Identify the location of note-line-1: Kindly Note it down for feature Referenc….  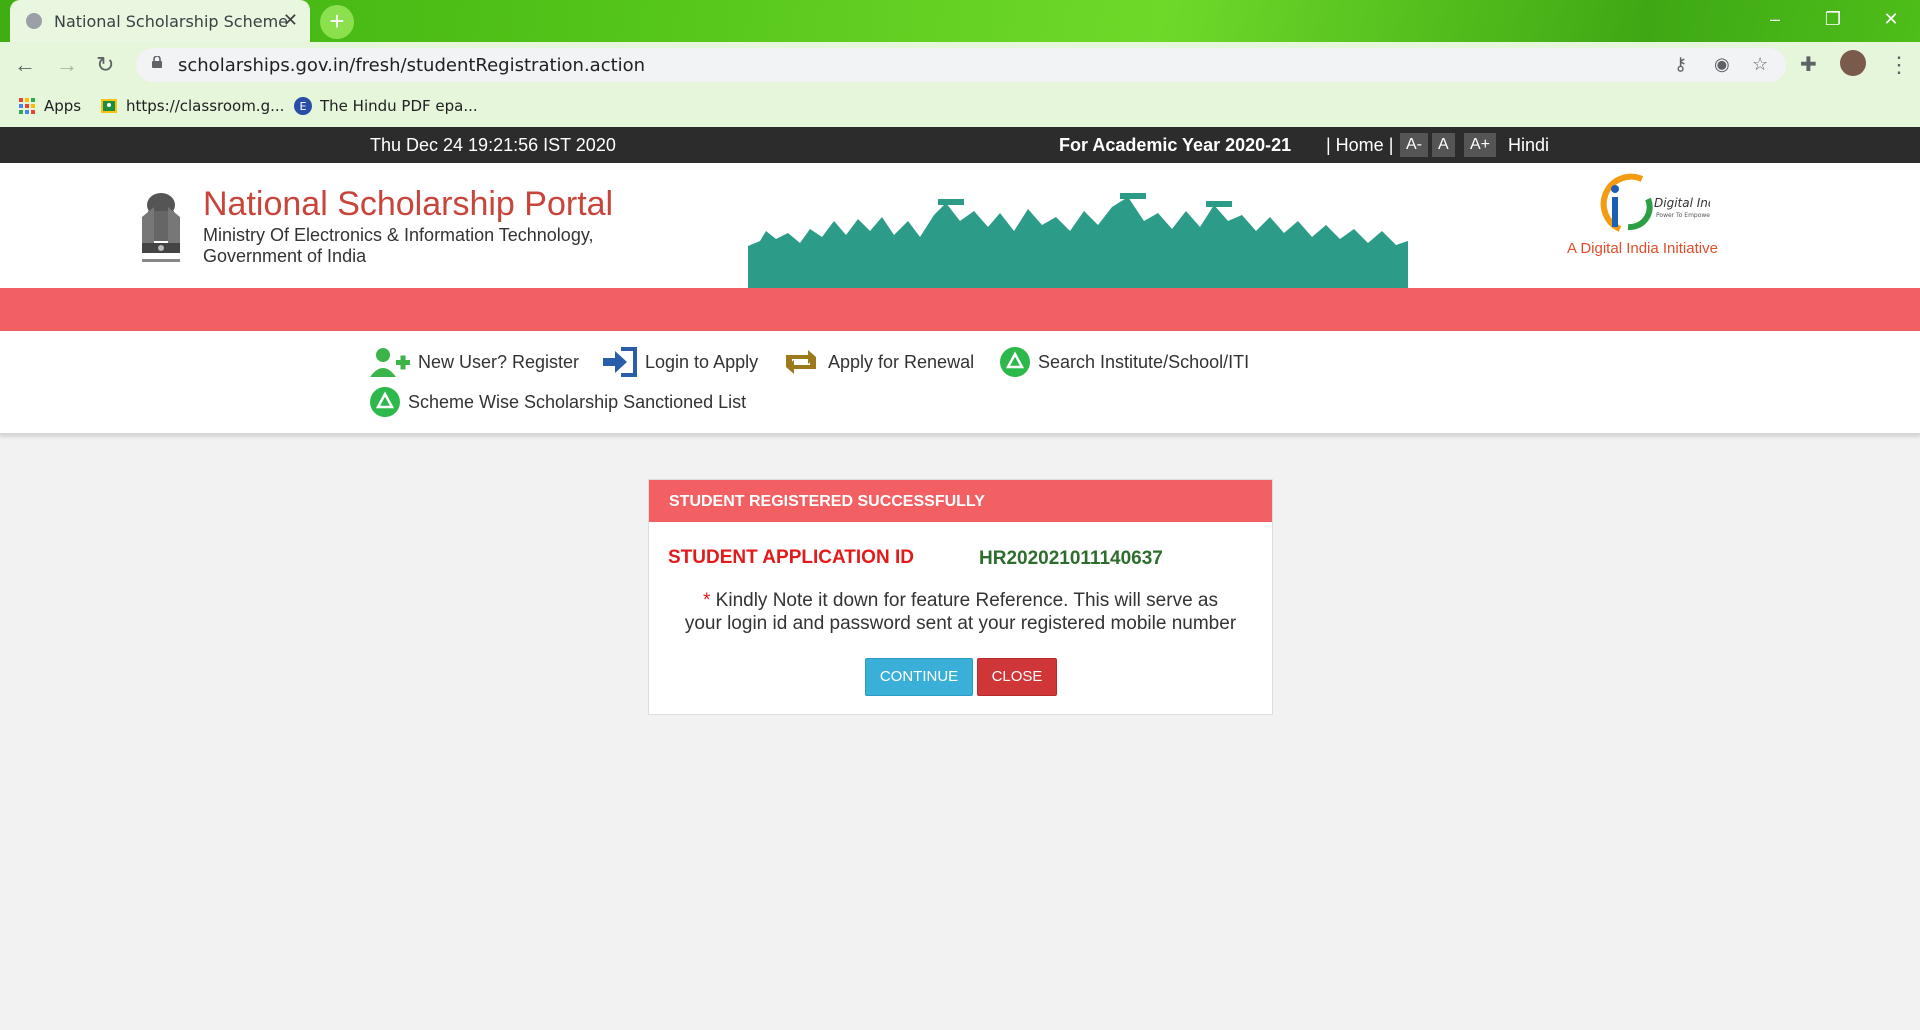
(966, 600).